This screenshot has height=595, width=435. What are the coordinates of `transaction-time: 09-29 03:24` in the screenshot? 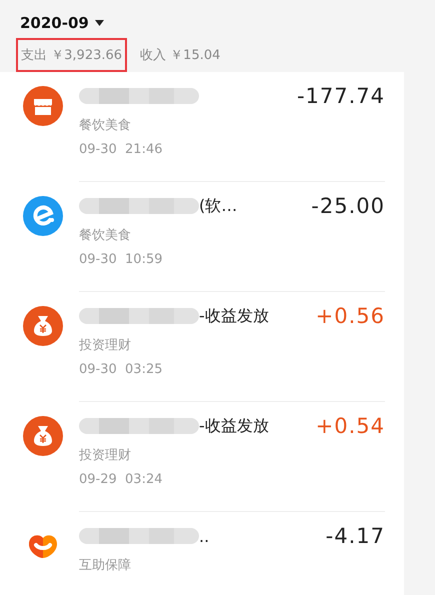 It's located at (121, 479).